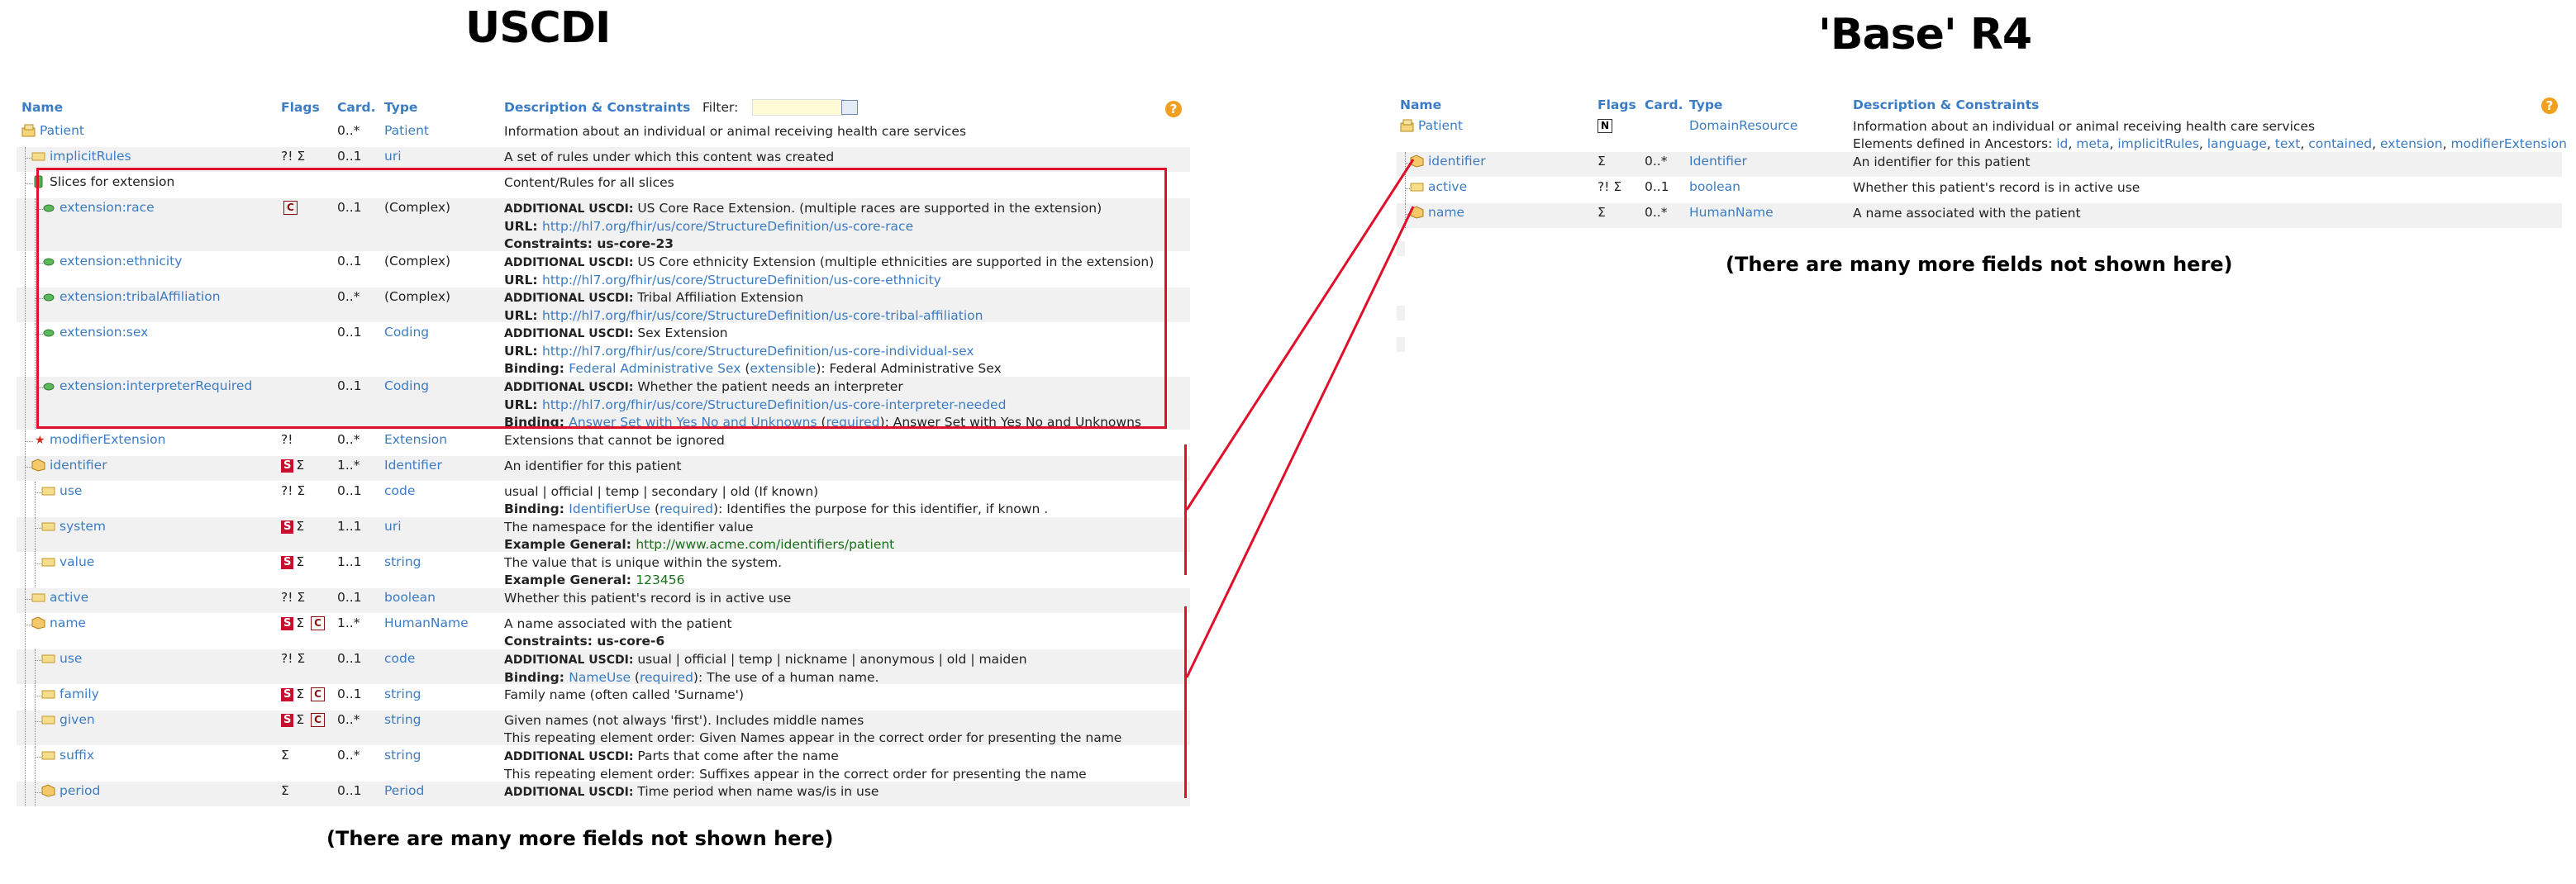 The image size is (2576, 884). I want to click on identifier-connector, so click(1300, 335).